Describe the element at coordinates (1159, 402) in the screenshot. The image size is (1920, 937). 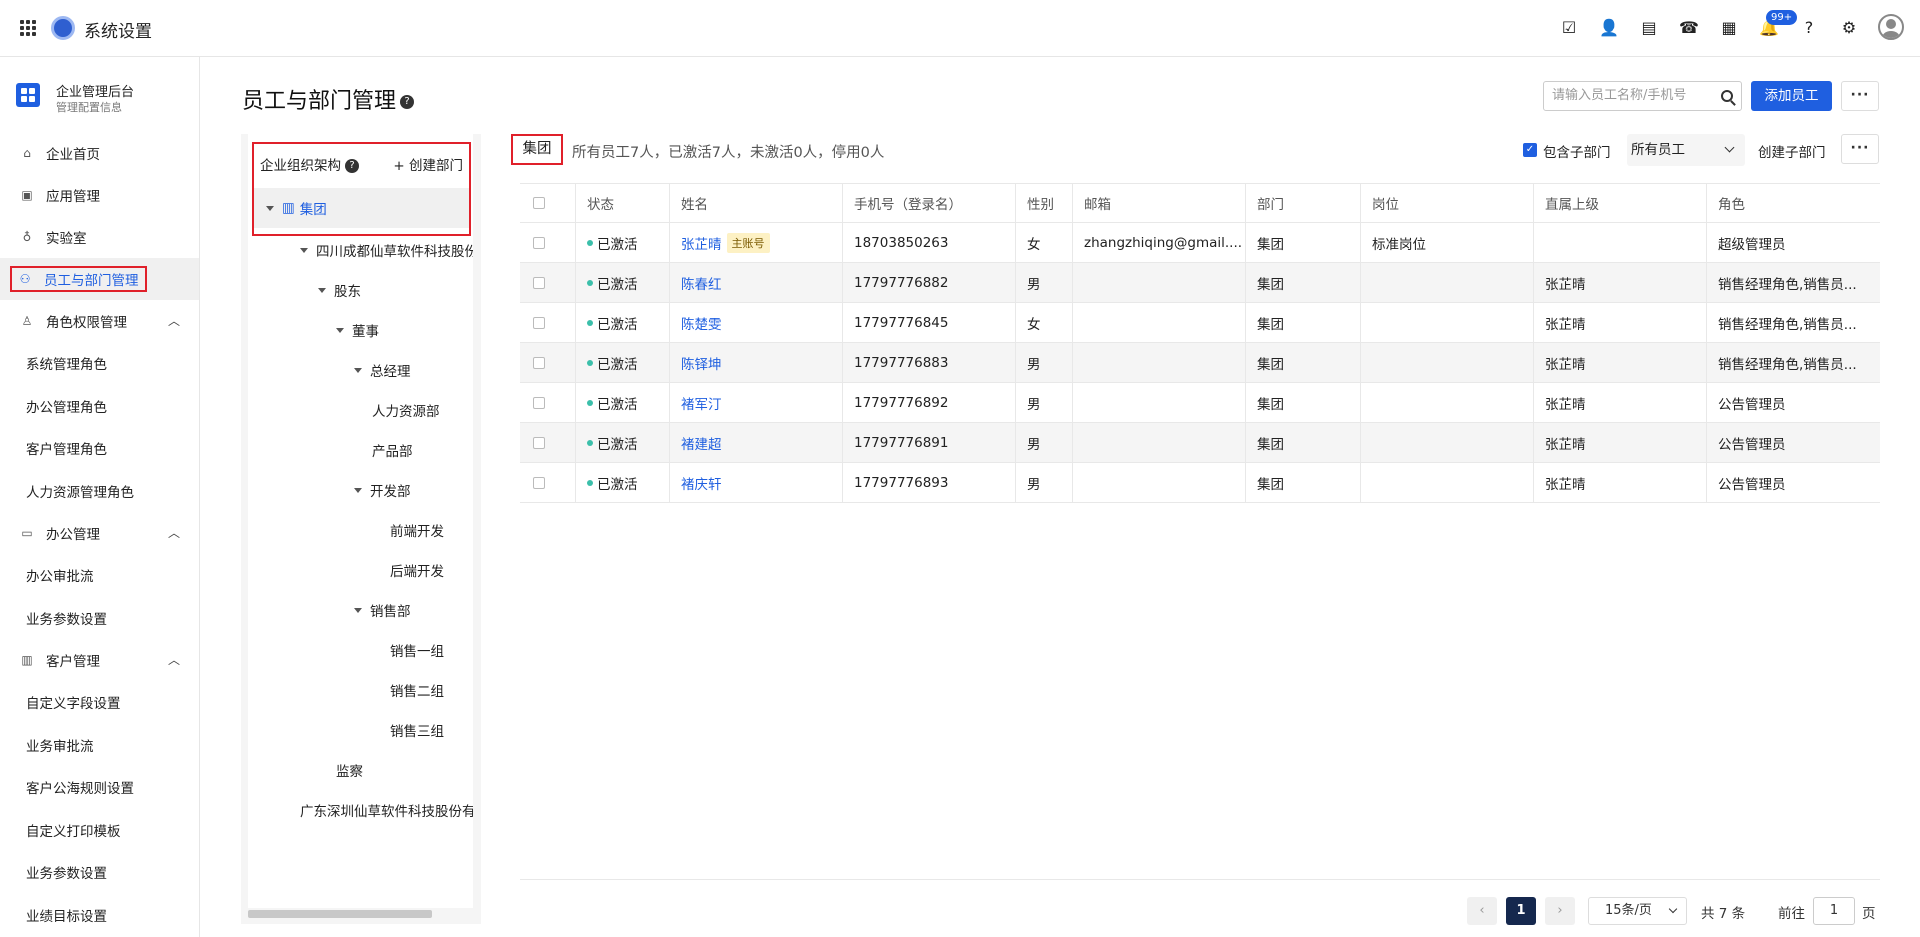
I see `email-cell` at that location.